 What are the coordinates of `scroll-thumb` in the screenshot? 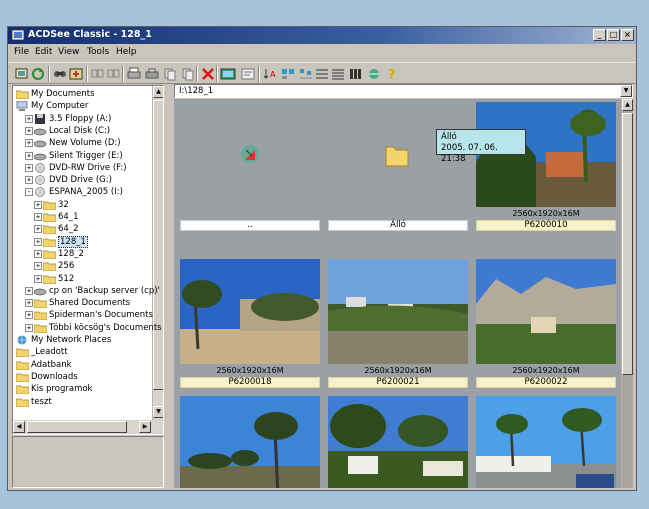 It's located at (158, 245).